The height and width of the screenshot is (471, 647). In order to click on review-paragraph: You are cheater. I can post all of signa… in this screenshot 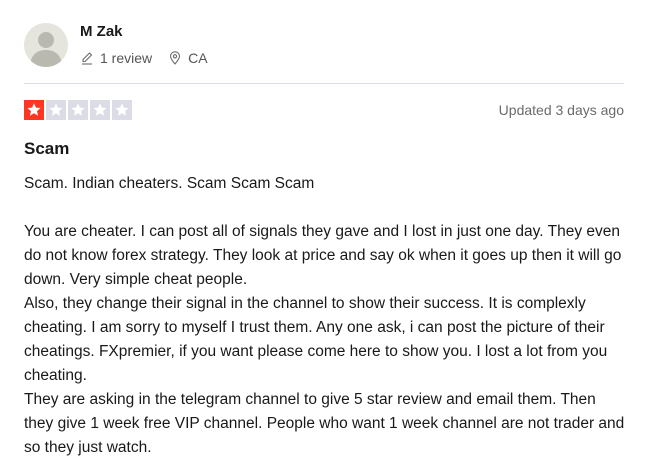, I will do `click(323, 255)`.